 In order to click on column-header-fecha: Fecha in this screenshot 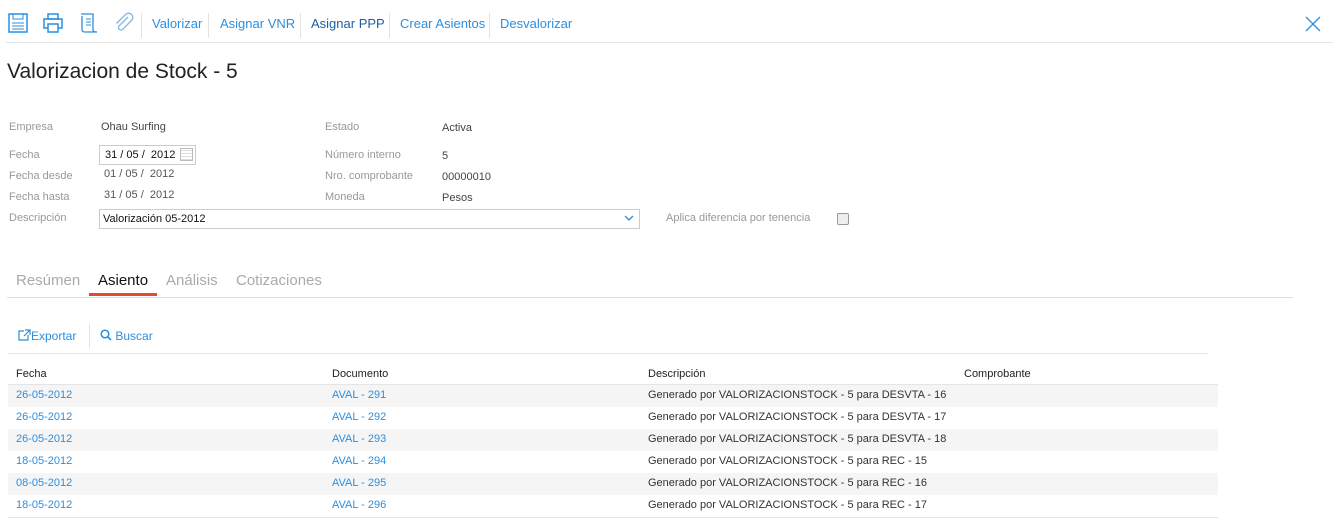, I will do `click(31, 374)`.